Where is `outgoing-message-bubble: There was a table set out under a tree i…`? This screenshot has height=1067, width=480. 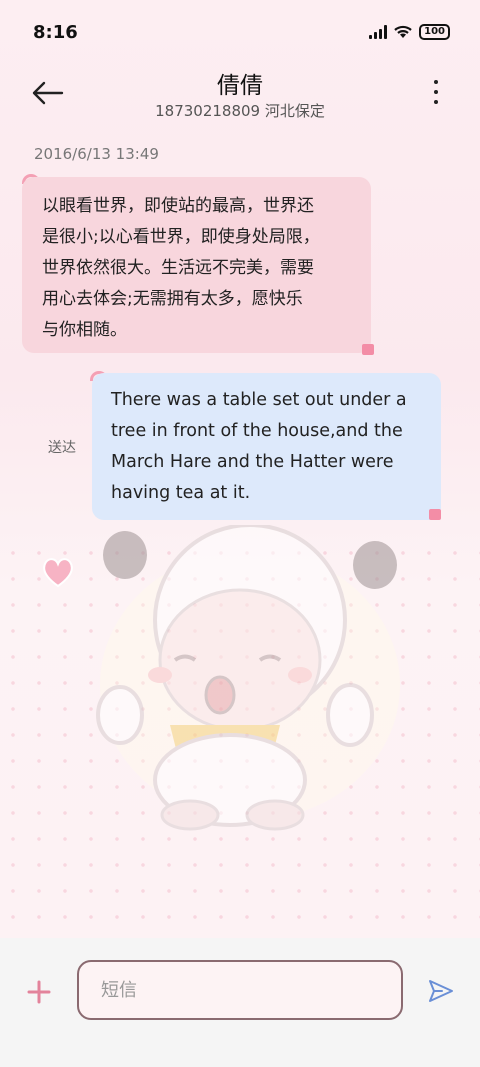 outgoing-message-bubble: There was a table set out under a tree i… is located at coordinates (266, 446).